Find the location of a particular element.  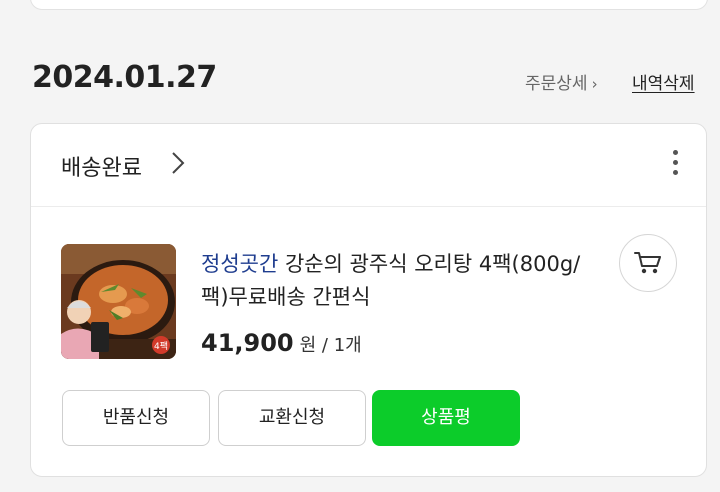

chevron-right-icon: › is located at coordinates (594, 84).